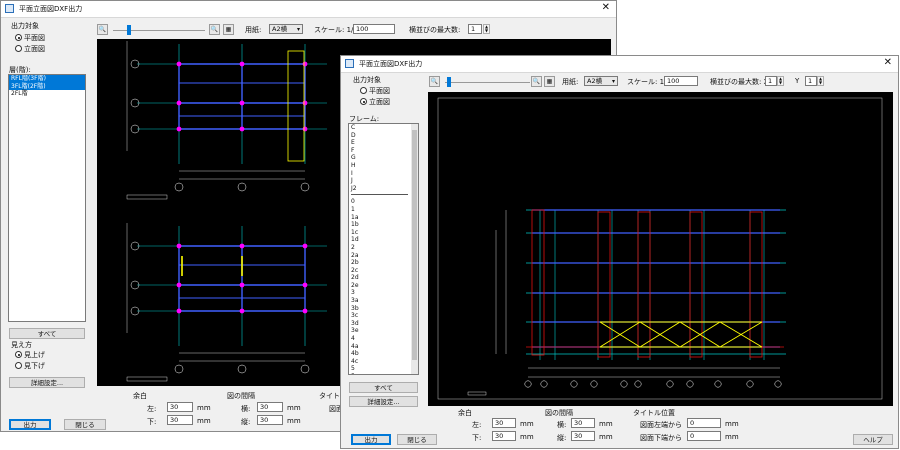  Describe the element at coordinates (383, 369) in the screenshot. I see `list-item: 5` at that location.